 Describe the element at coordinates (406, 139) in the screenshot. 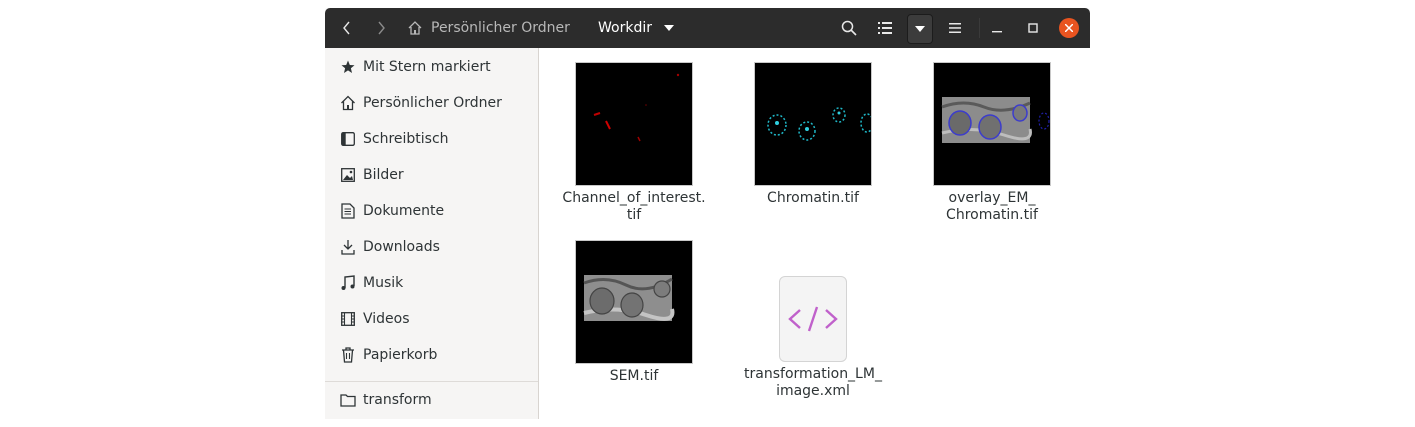

I see `sidebar-item-label: Schreibtisch` at that location.